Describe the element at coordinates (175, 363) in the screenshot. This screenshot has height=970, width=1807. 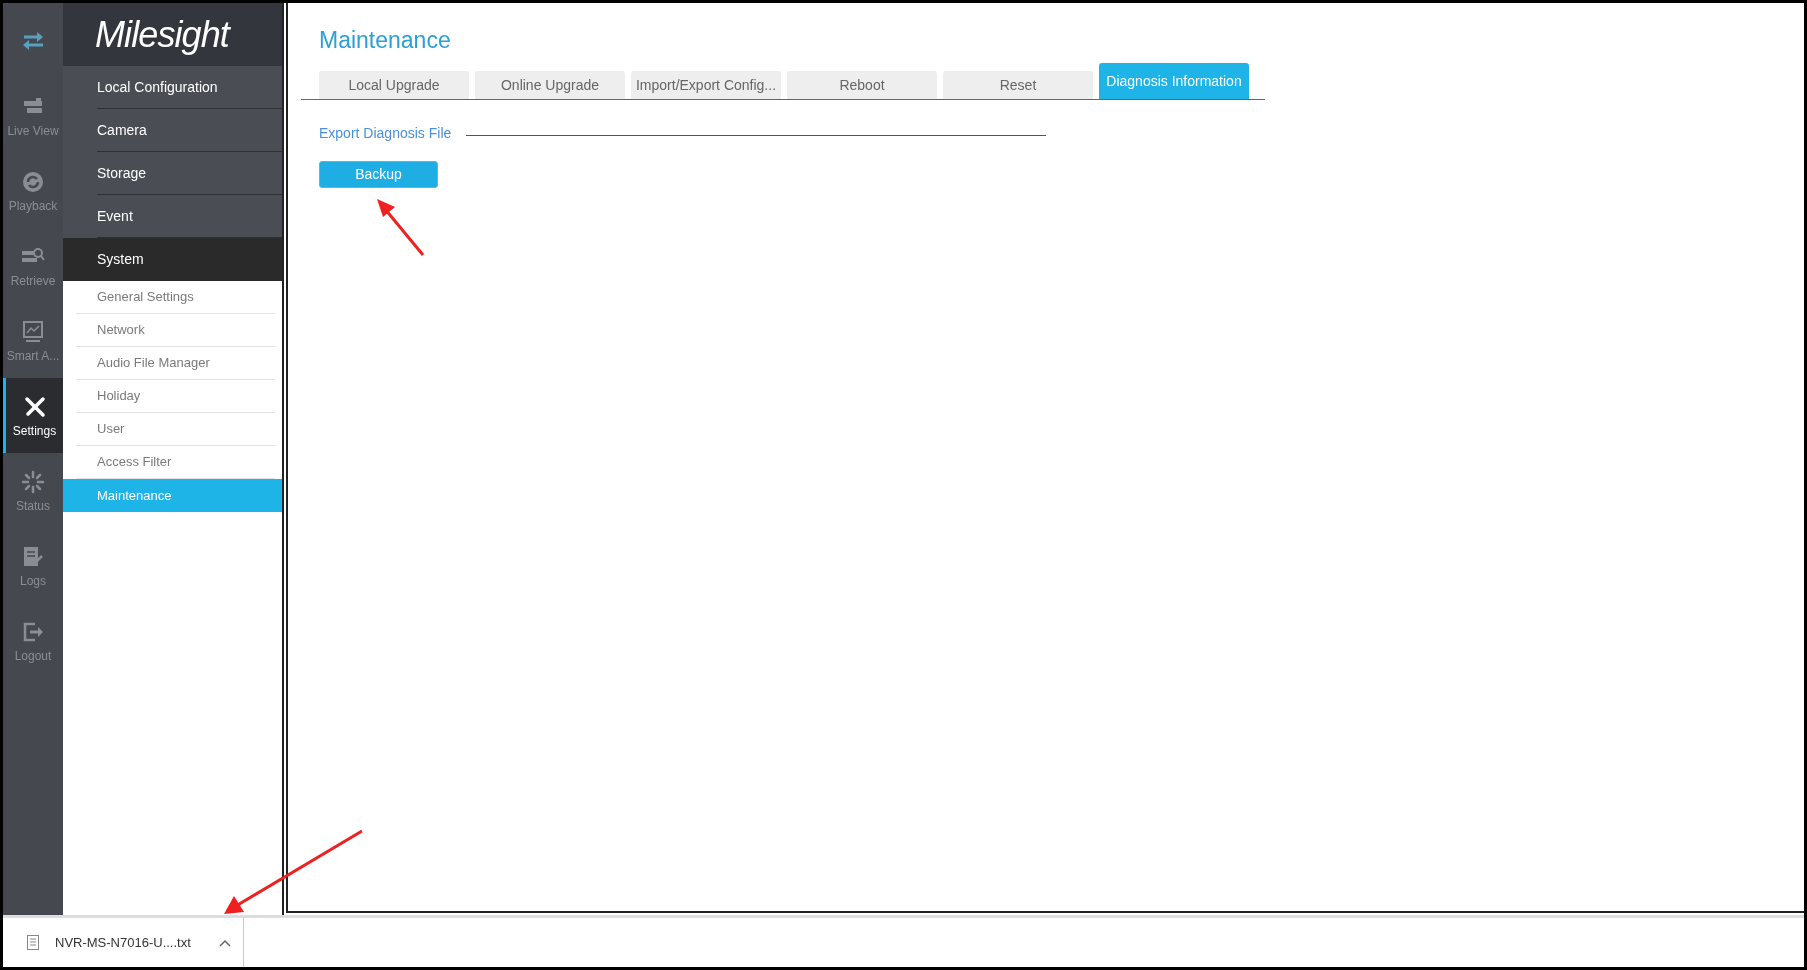
I see `submenu-item: Audio File Manager` at that location.